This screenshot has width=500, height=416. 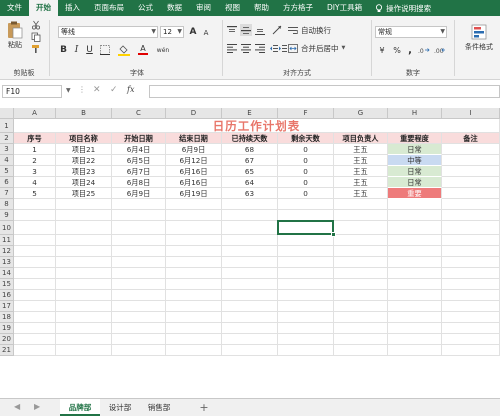 What do you see at coordinates (193, 32) in the screenshot?
I see `grow-font-button: A` at bounding box center [193, 32].